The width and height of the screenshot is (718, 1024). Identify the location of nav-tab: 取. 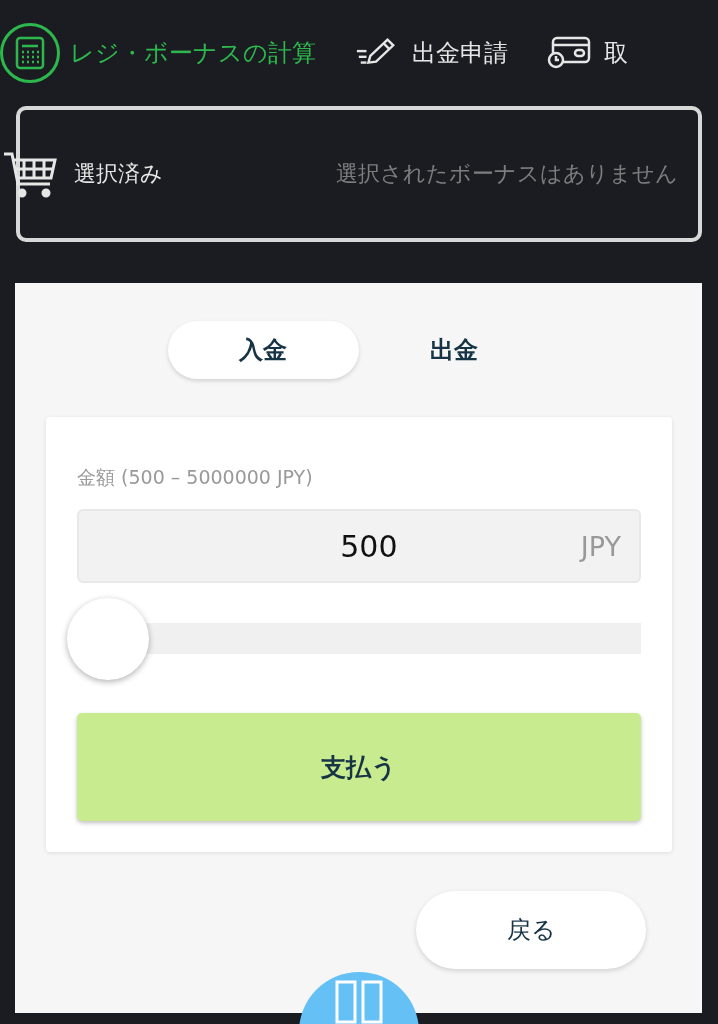
(586, 52).